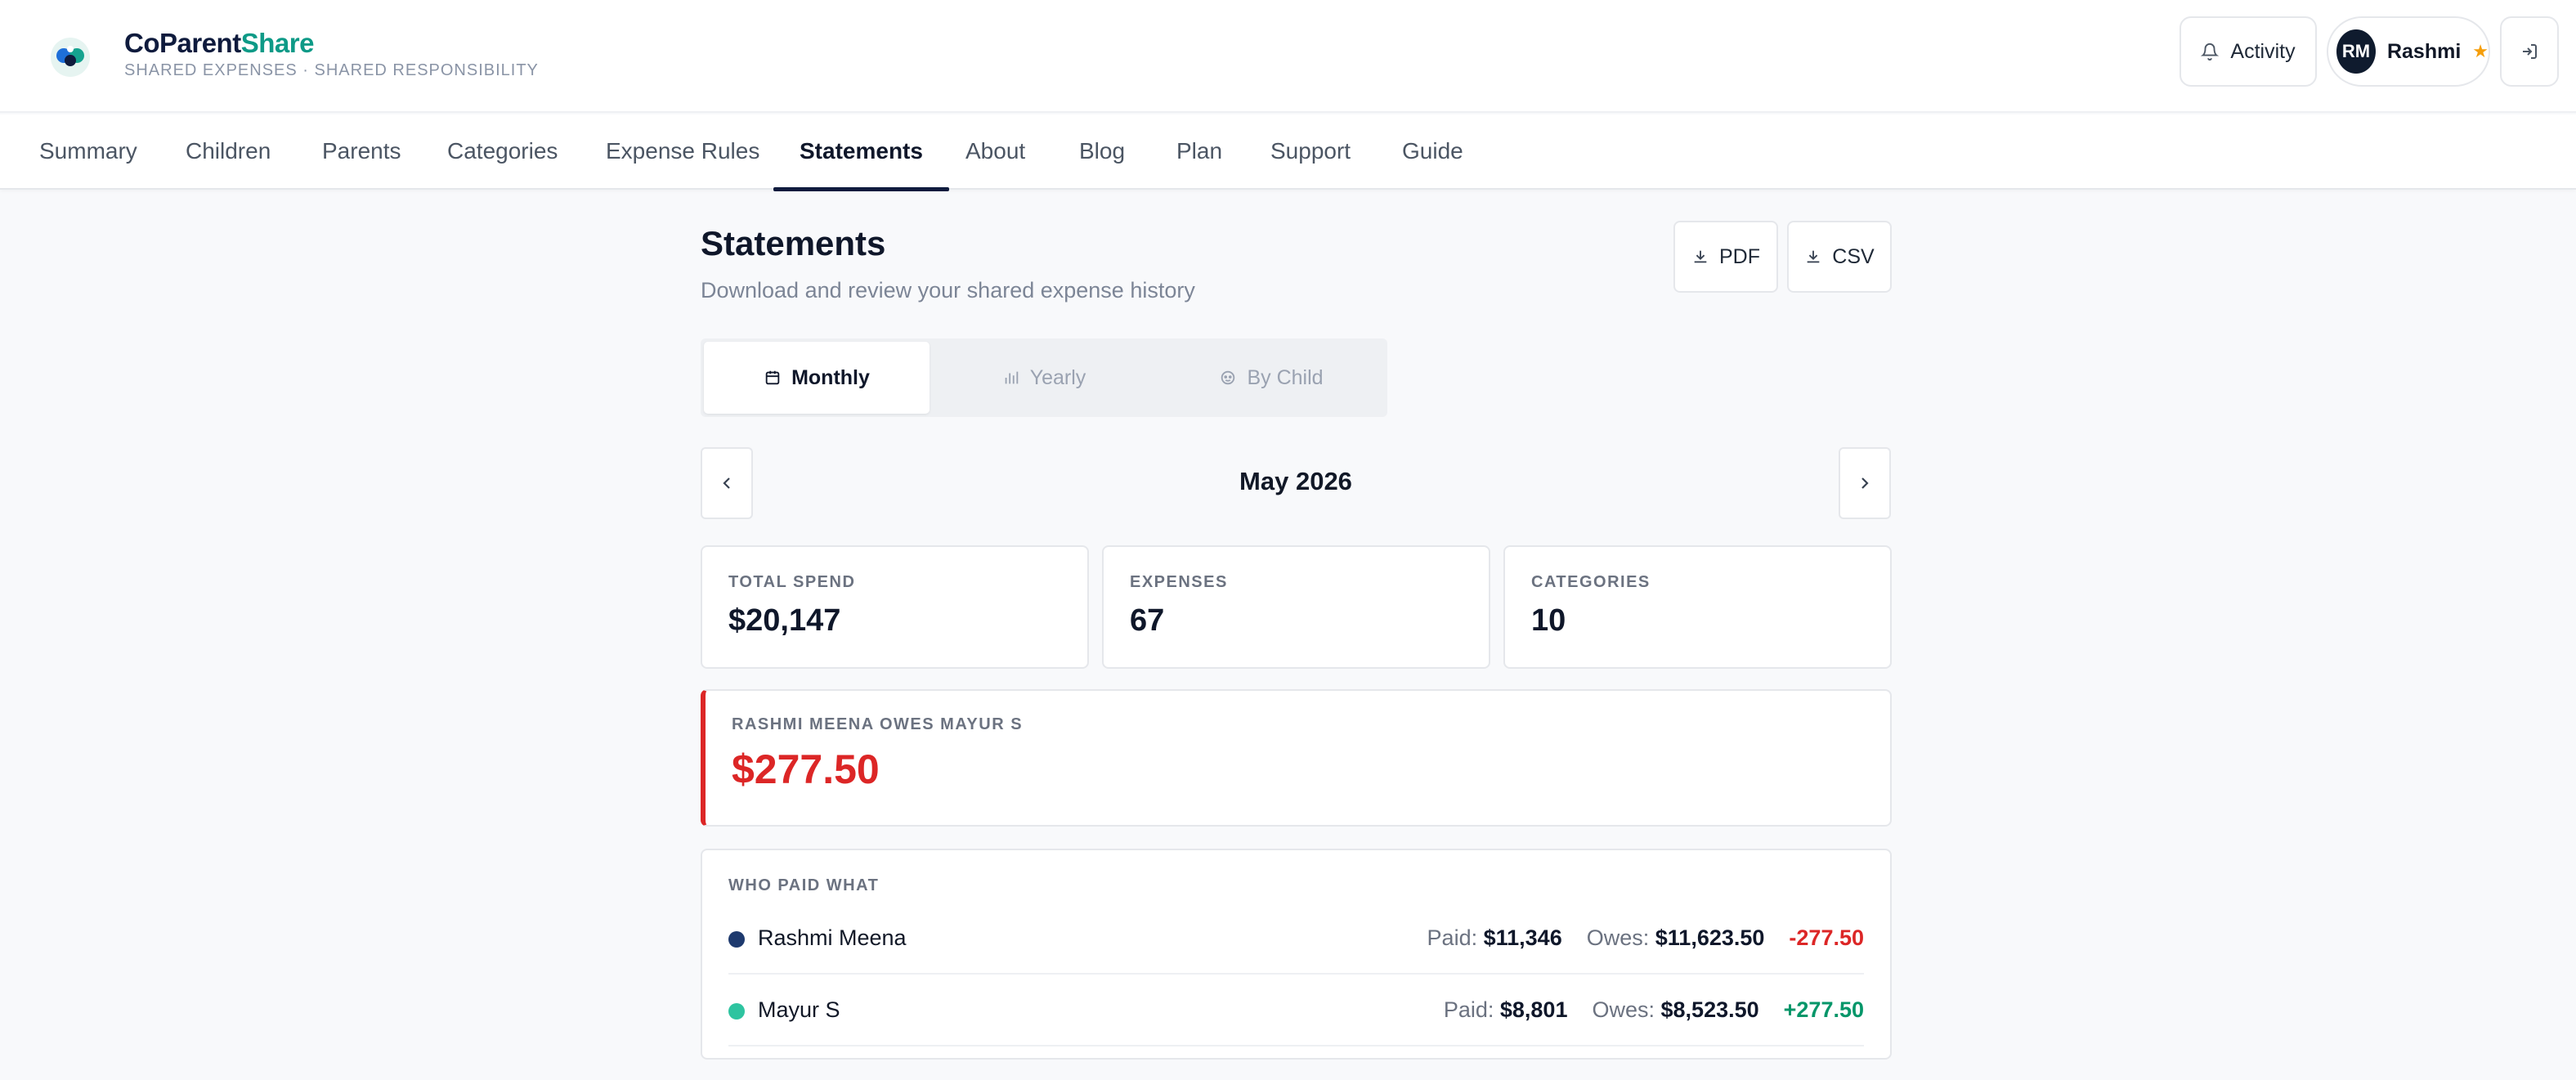 This screenshot has height=1080, width=2576. Describe the element at coordinates (1646, 937) in the screenshot. I see `payment-figures: Paid: $11,346 Owes: $11,623.50 -277.50` at that location.